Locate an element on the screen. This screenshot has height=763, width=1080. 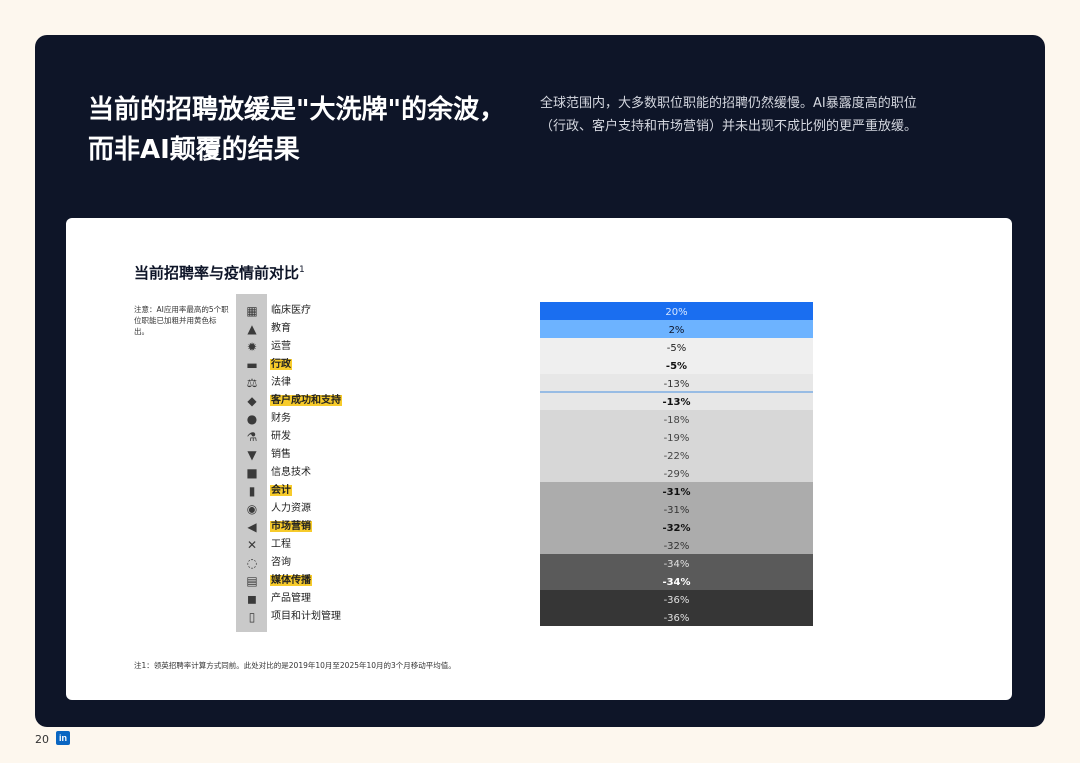
page-number: 20 is located at coordinates (42, 739).